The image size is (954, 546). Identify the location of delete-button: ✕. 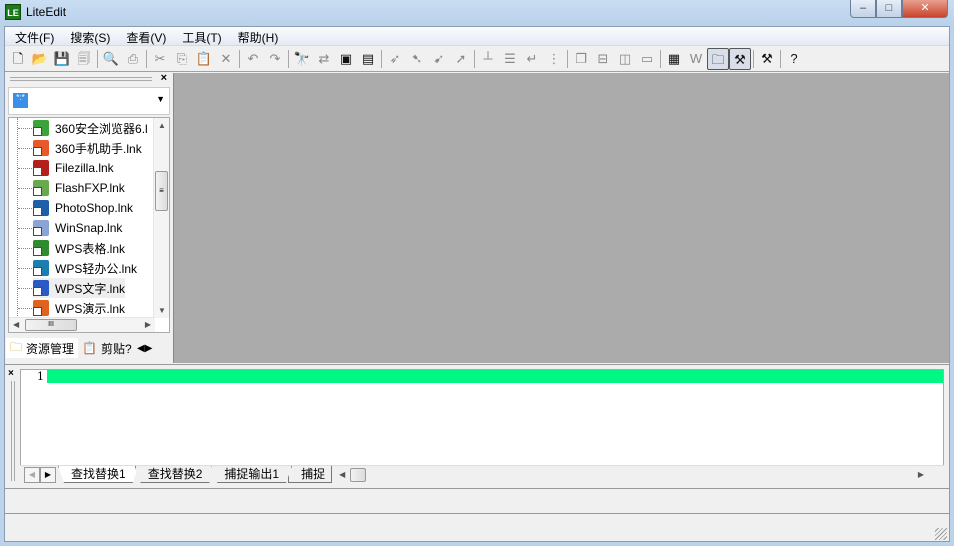
(226, 59).